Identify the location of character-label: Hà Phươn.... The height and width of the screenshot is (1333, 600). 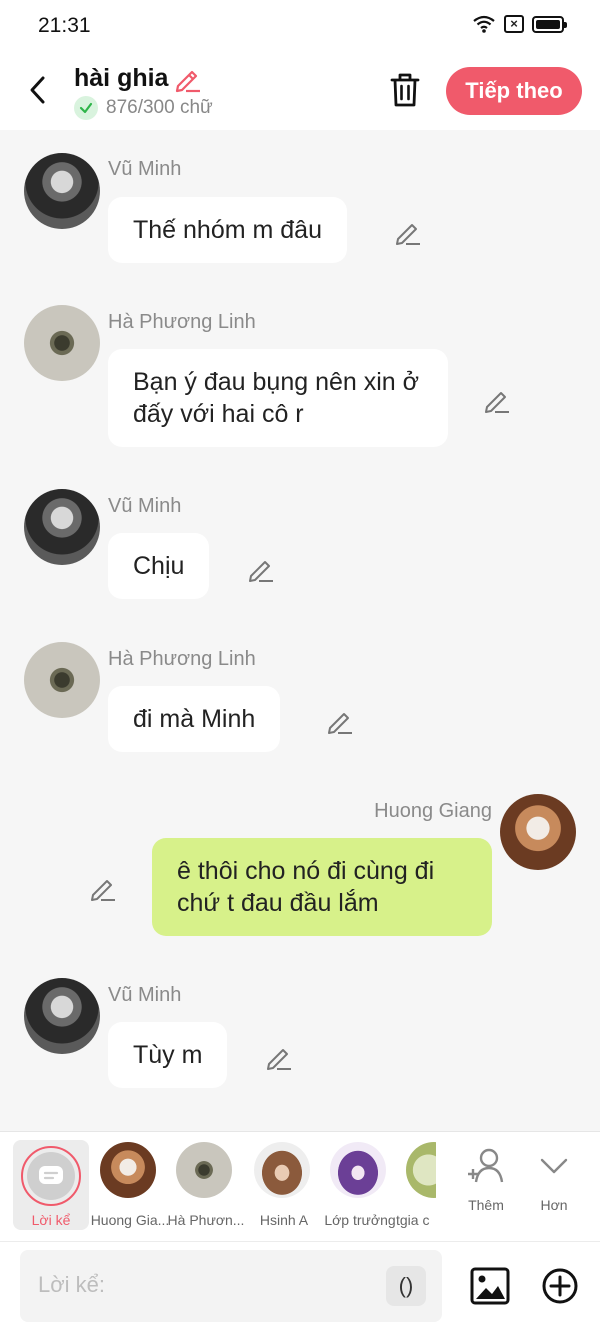
(206, 1220).